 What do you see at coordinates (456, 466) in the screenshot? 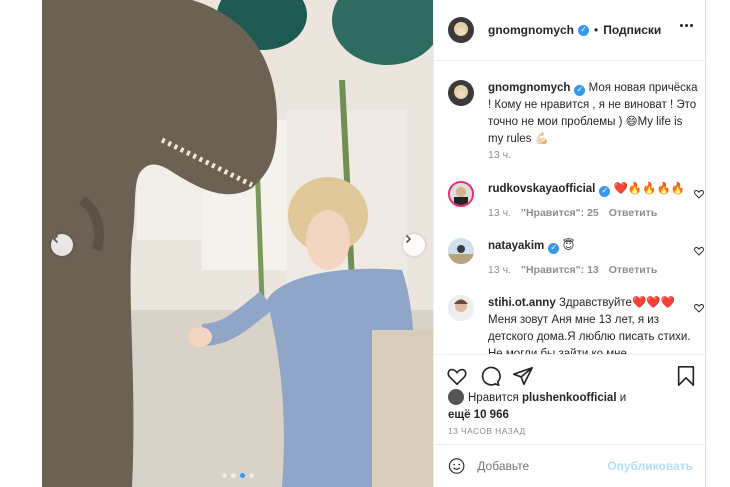
I see `emoji-icon` at bounding box center [456, 466].